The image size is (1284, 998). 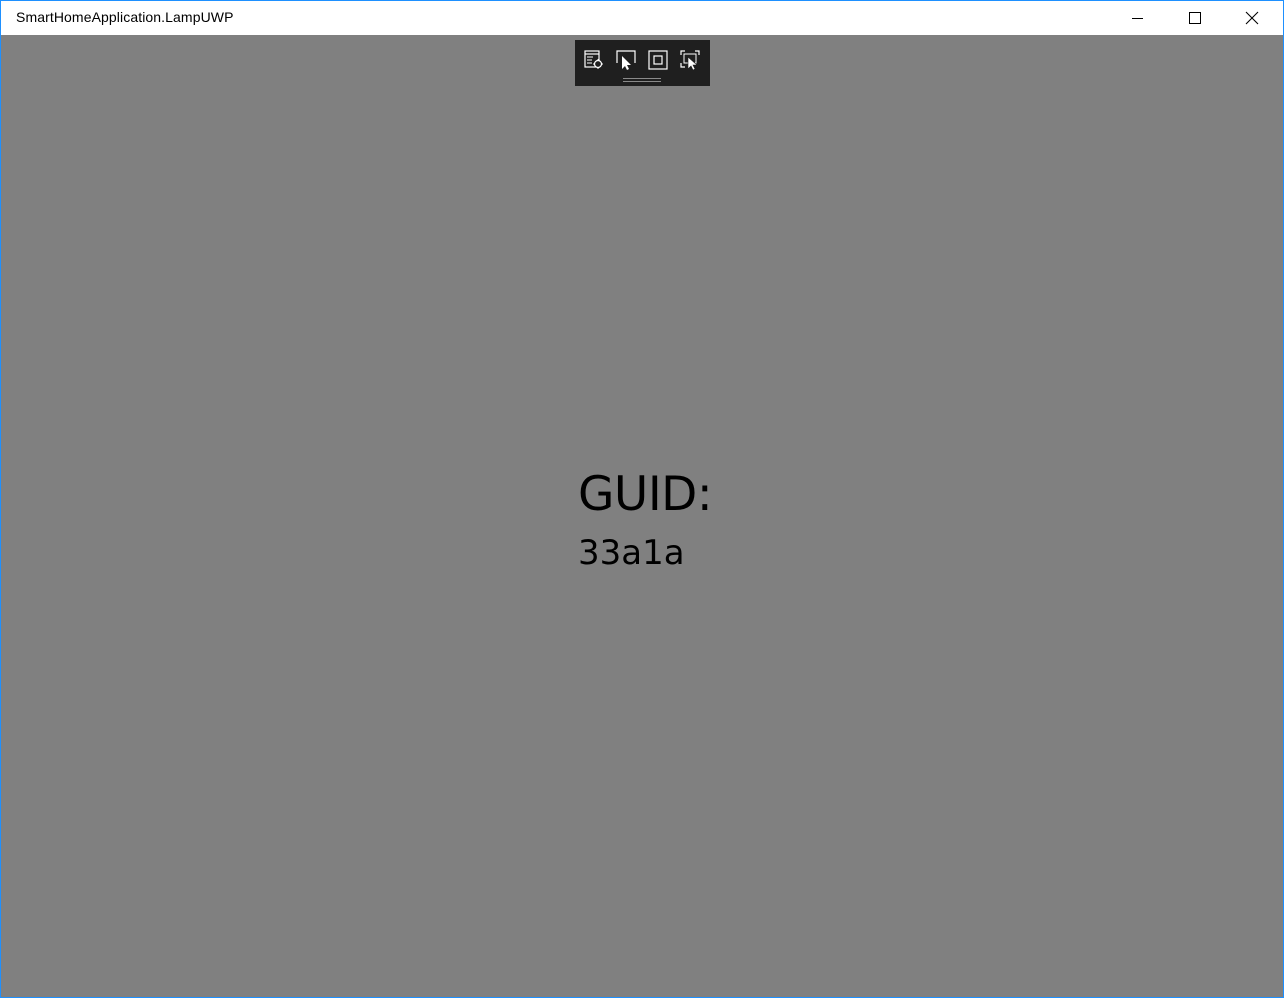 I want to click on maximize-icon, so click(x=1195, y=18).